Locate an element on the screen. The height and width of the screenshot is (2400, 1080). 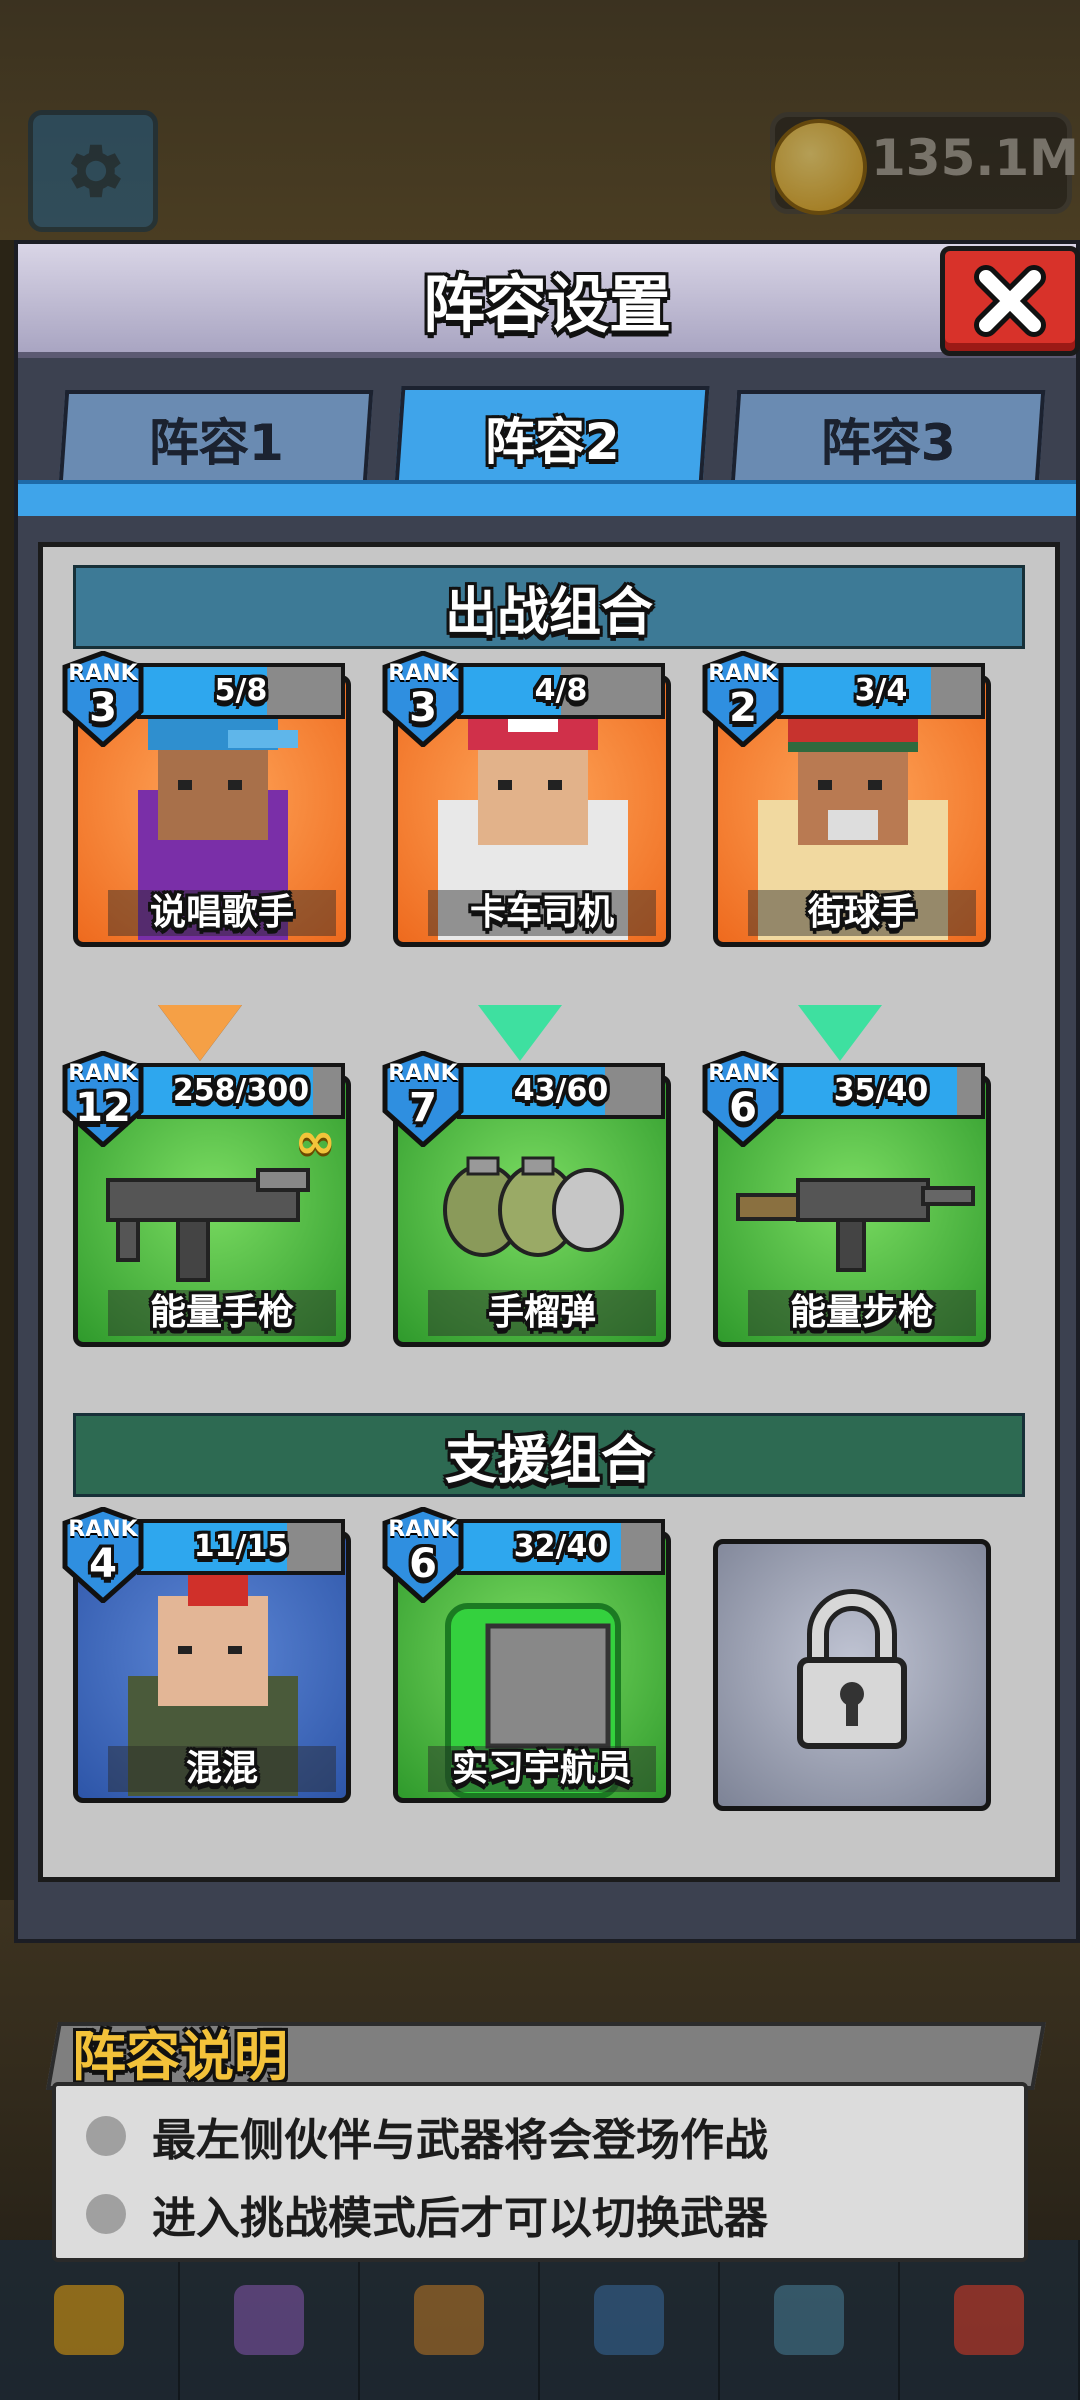
progress-text: 32/40 is located at coordinates (561, 1546).